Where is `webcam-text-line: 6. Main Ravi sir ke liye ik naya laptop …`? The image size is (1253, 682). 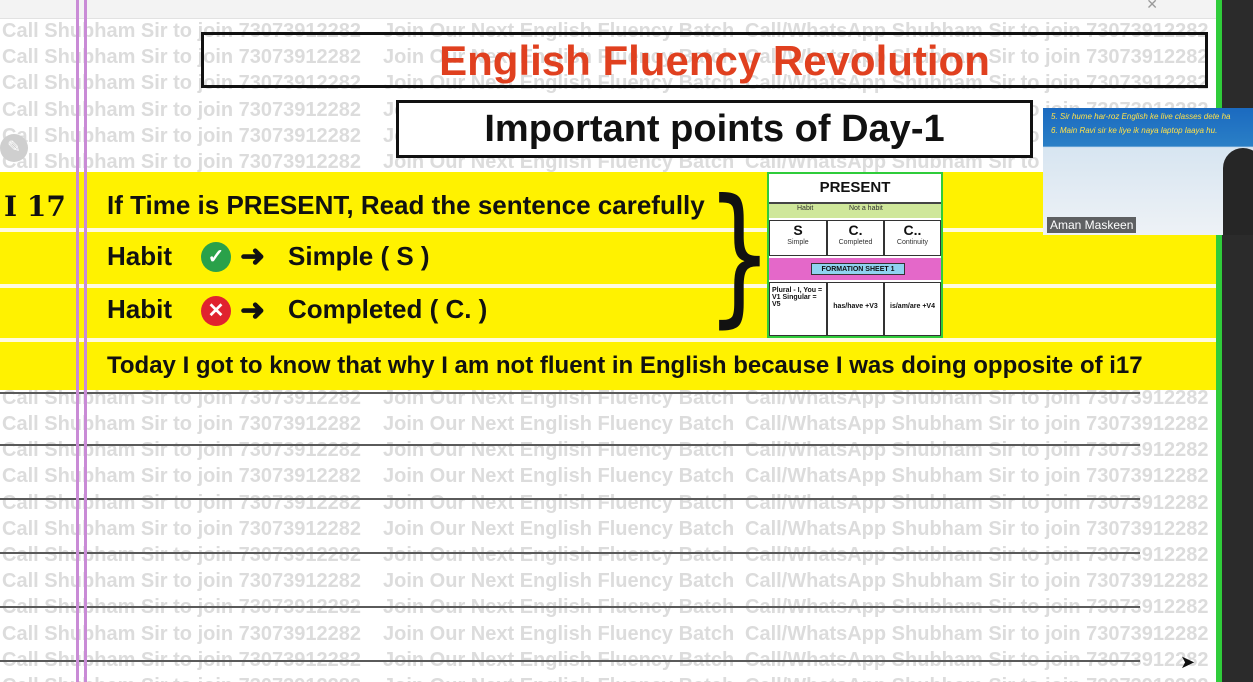 webcam-text-line: 6. Main Ravi sir ke liye ik naya laptop … is located at coordinates (1134, 130).